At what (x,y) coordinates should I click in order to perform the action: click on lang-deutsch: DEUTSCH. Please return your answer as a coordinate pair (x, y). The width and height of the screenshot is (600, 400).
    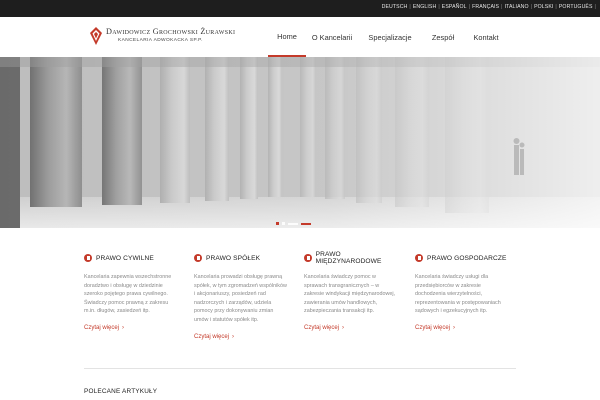
    Looking at the image, I should click on (395, 7).